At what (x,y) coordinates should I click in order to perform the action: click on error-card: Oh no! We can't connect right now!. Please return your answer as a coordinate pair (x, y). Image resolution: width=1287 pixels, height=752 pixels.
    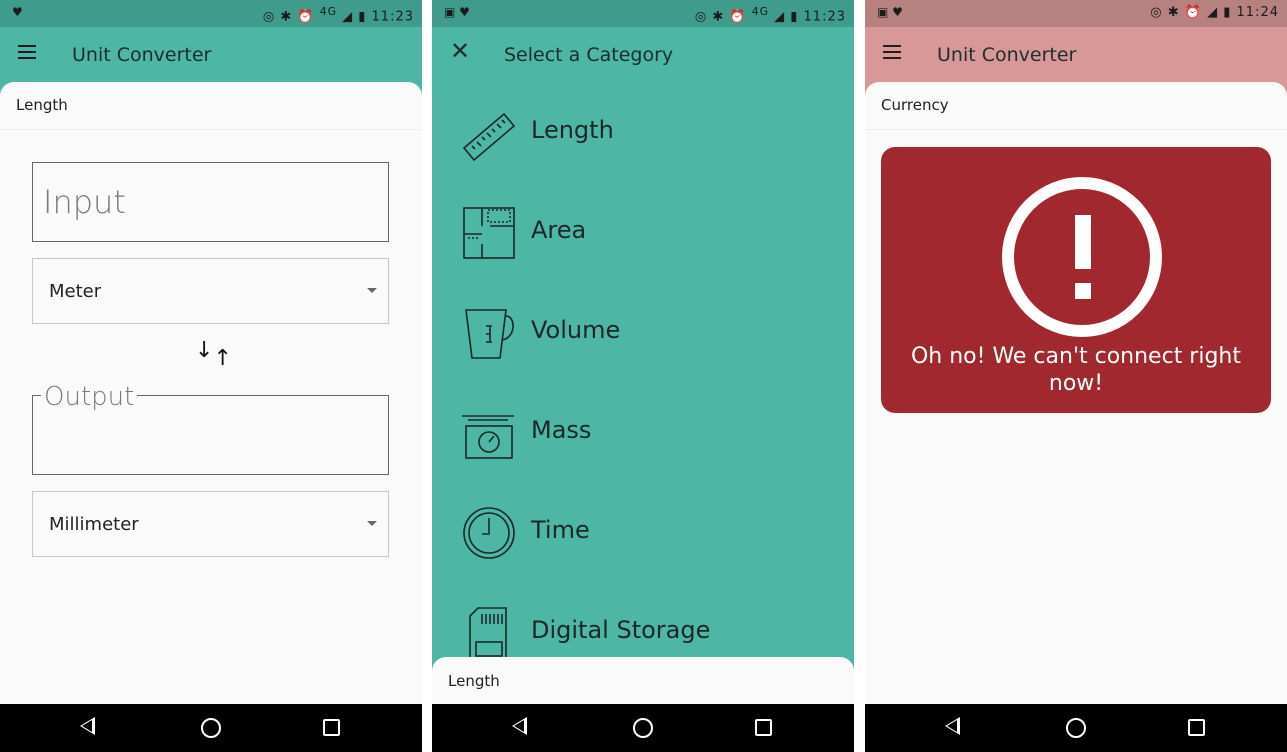
    Looking at the image, I should click on (1076, 280).